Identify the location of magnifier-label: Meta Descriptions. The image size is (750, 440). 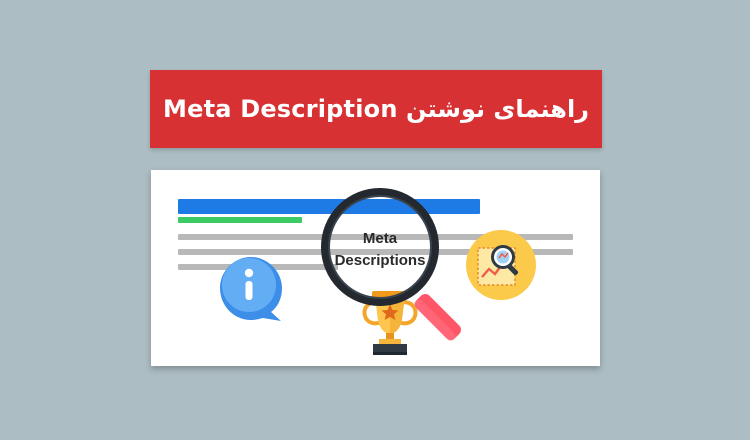
(380, 250).